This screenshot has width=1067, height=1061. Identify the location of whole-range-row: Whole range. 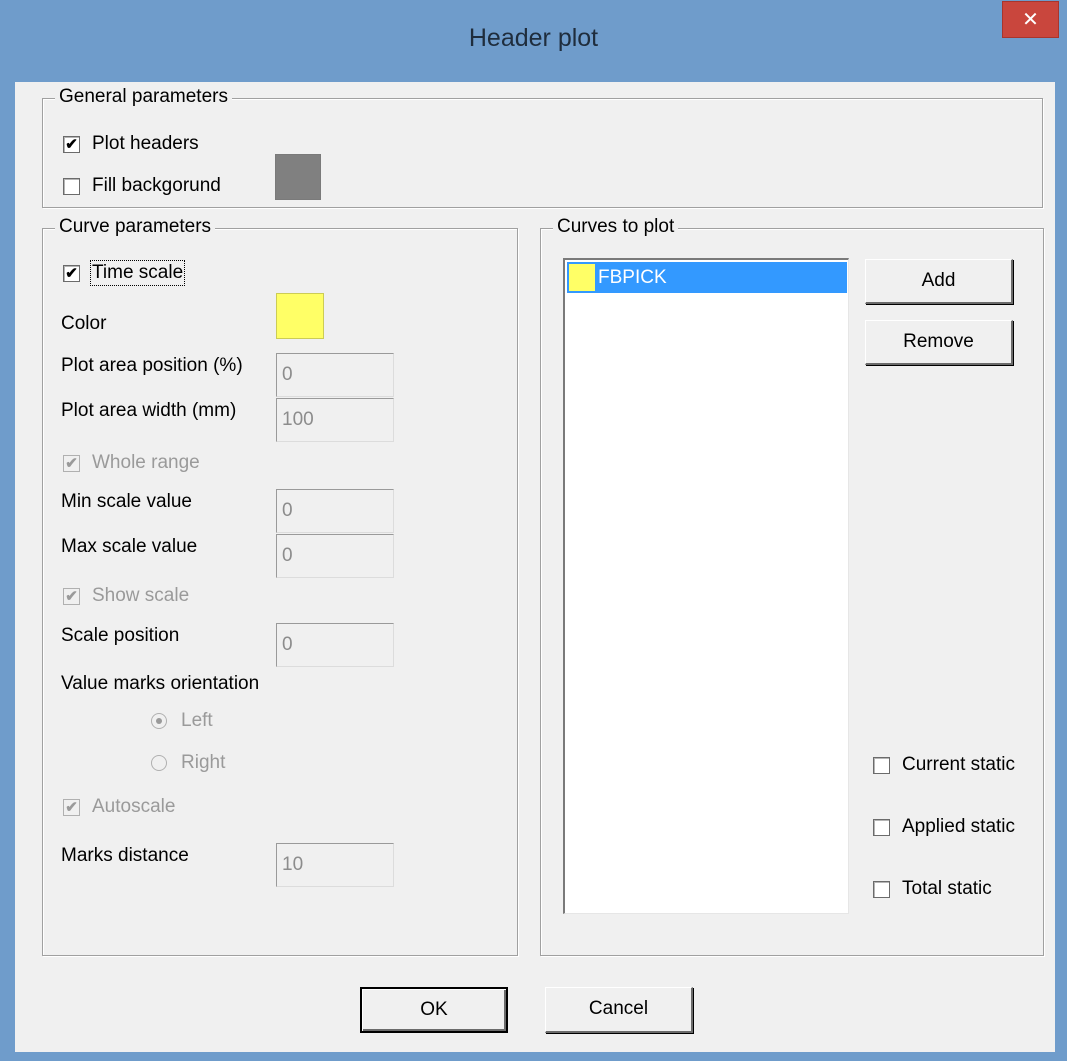
(131, 463).